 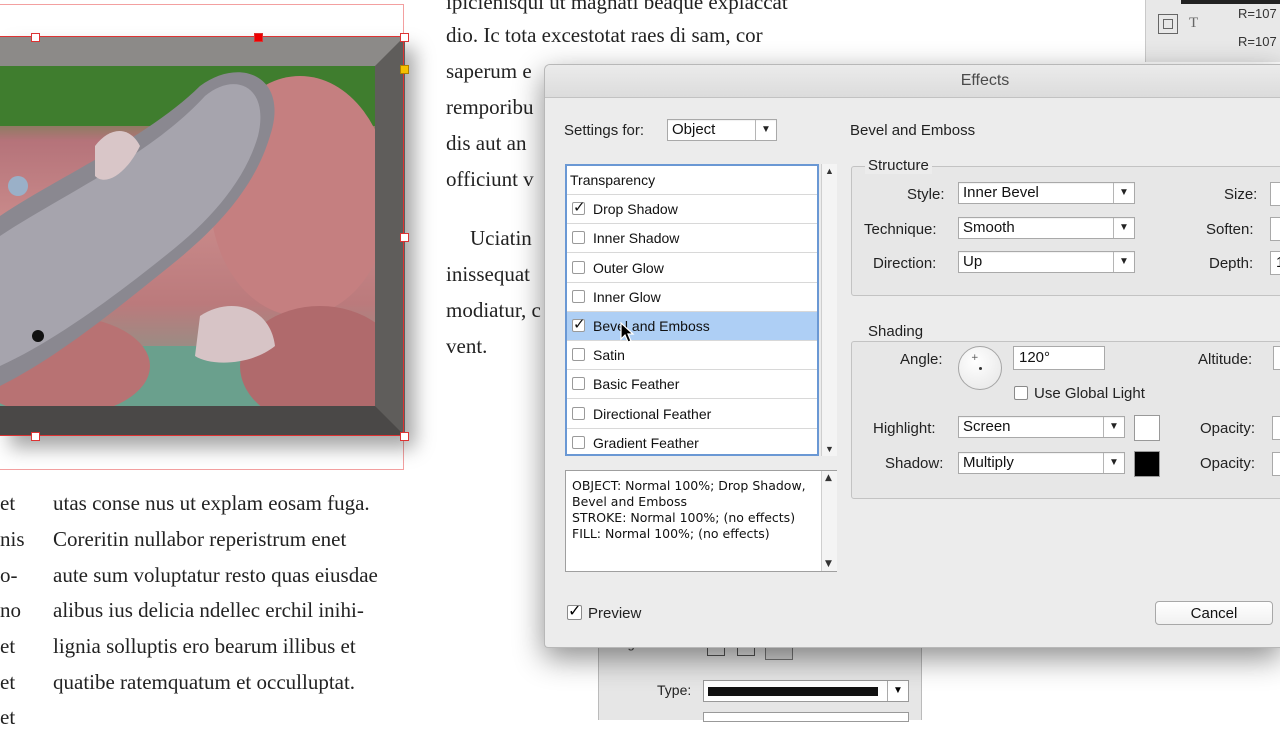 I want to click on corner-option-handle, so click(x=404, y=69).